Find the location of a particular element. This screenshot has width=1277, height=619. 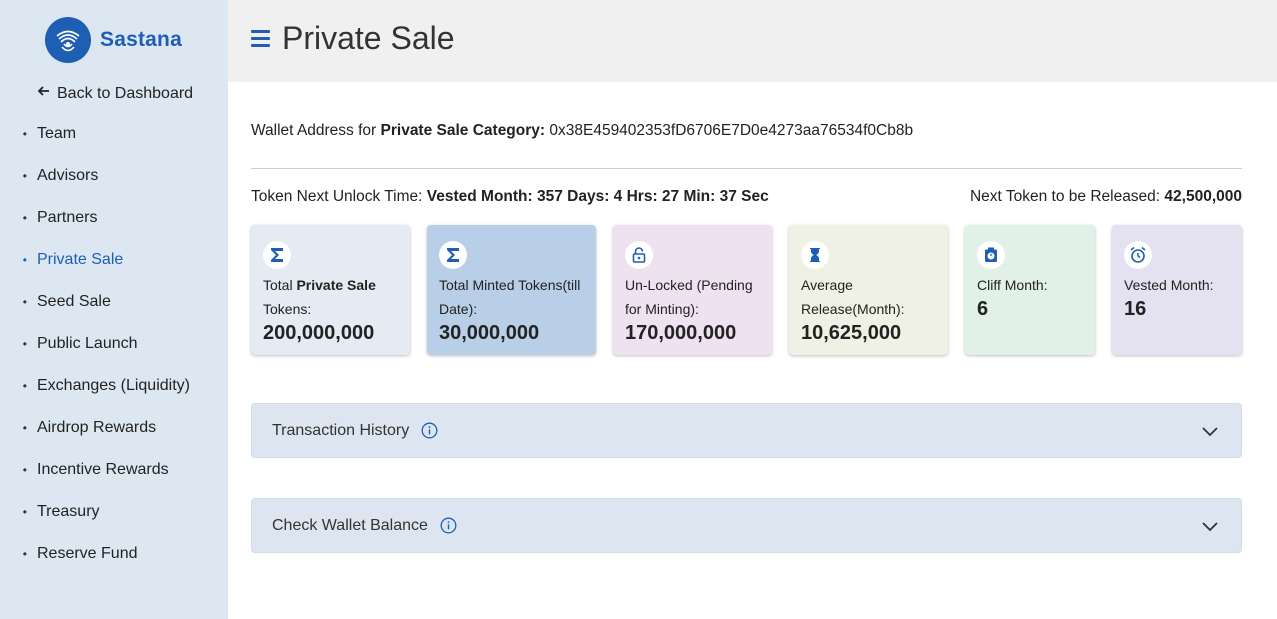

card-value: 30,000,000 is located at coordinates (489, 333).